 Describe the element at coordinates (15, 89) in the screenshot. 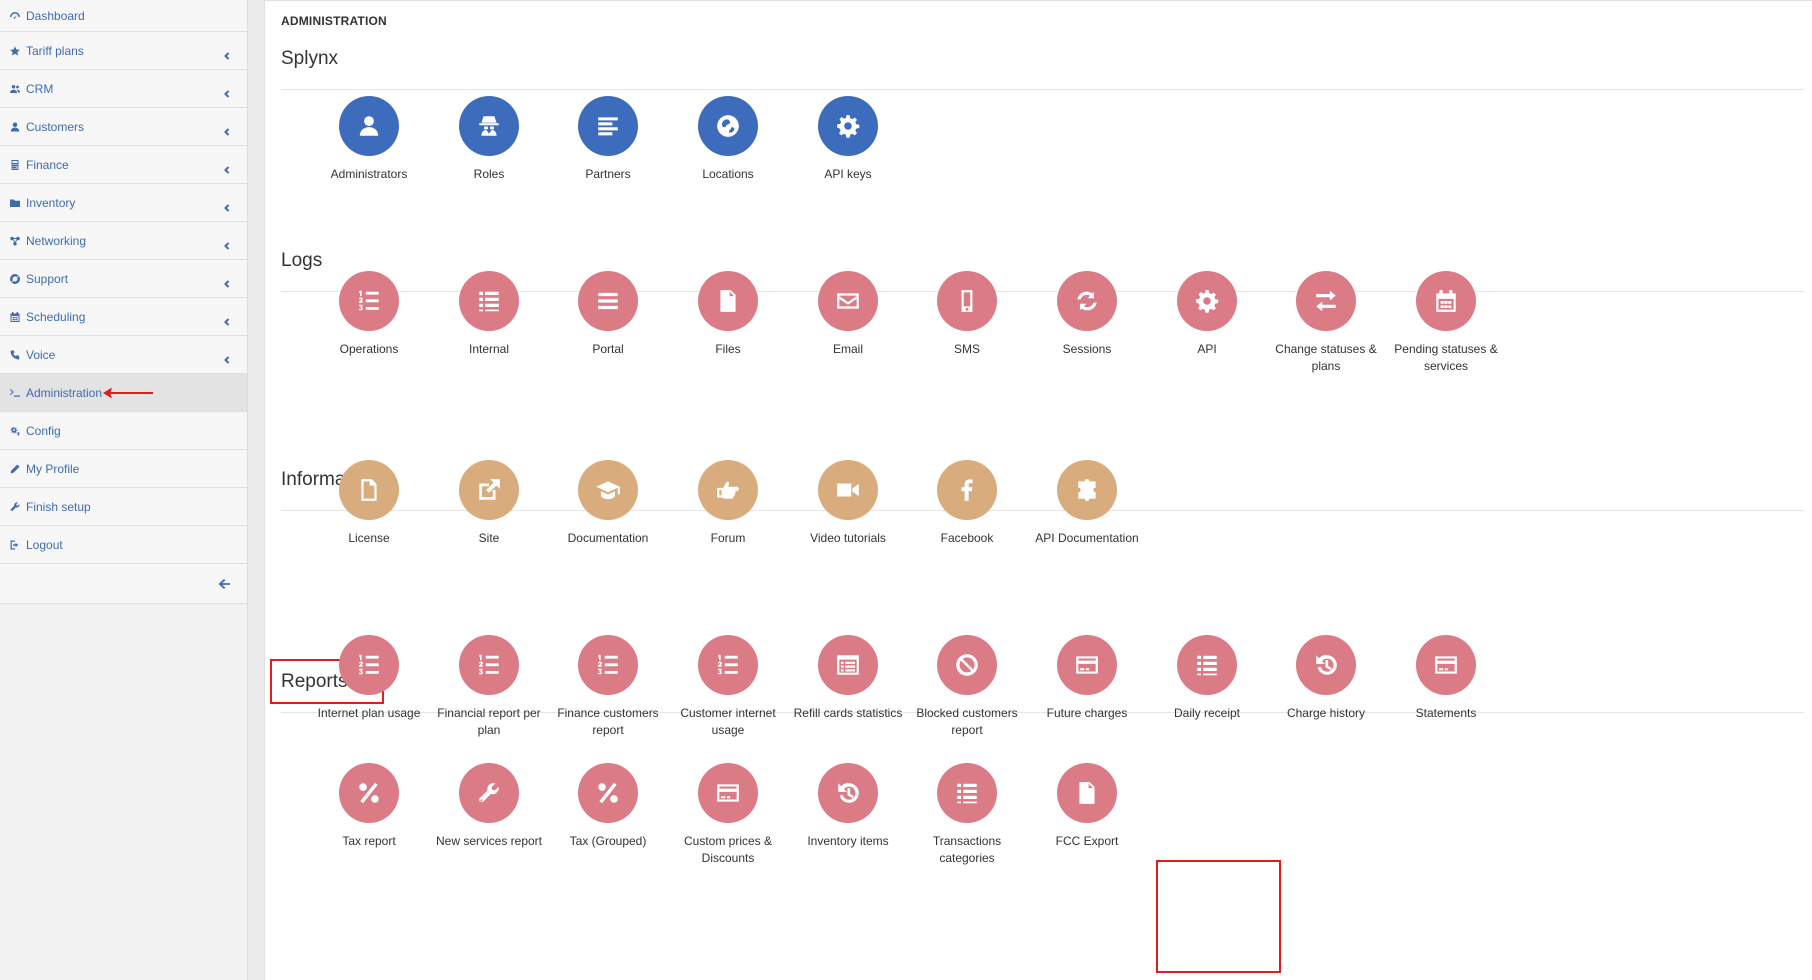

I see `users-icon` at that location.